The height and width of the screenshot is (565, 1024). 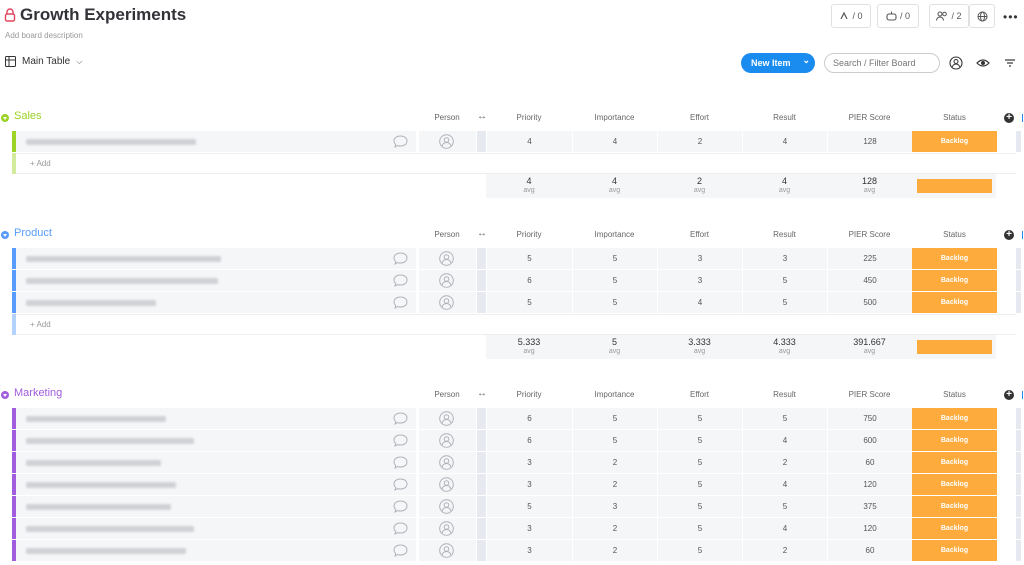 I want to click on pier-cell: 128, so click(x=869, y=141).